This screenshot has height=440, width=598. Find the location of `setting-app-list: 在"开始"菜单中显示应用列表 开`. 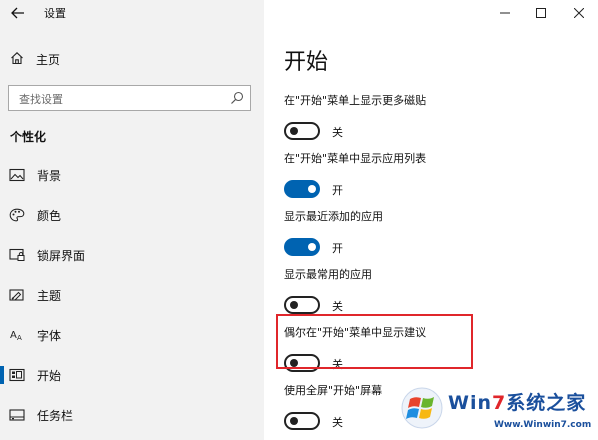

setting-app-list: 在"开始"菜单中显示应用列表 开 is located at coordinates (434, 175).